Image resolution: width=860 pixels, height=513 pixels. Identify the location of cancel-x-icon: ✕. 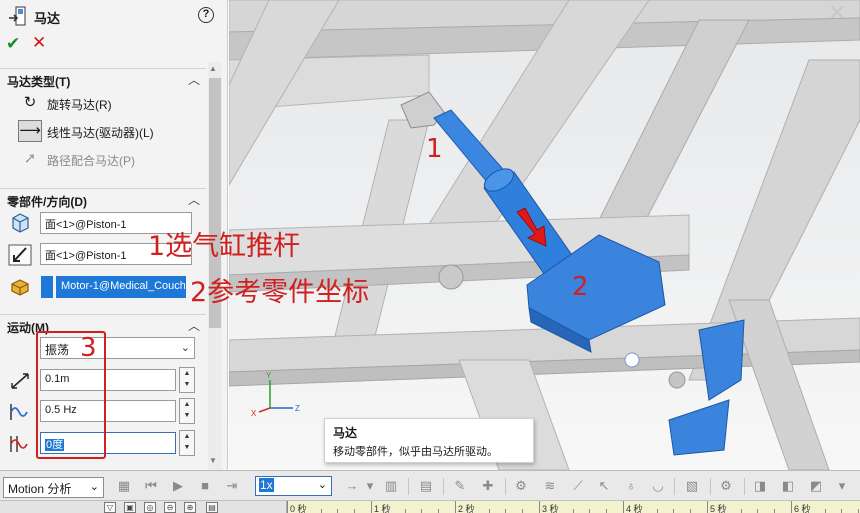
(39, 43).